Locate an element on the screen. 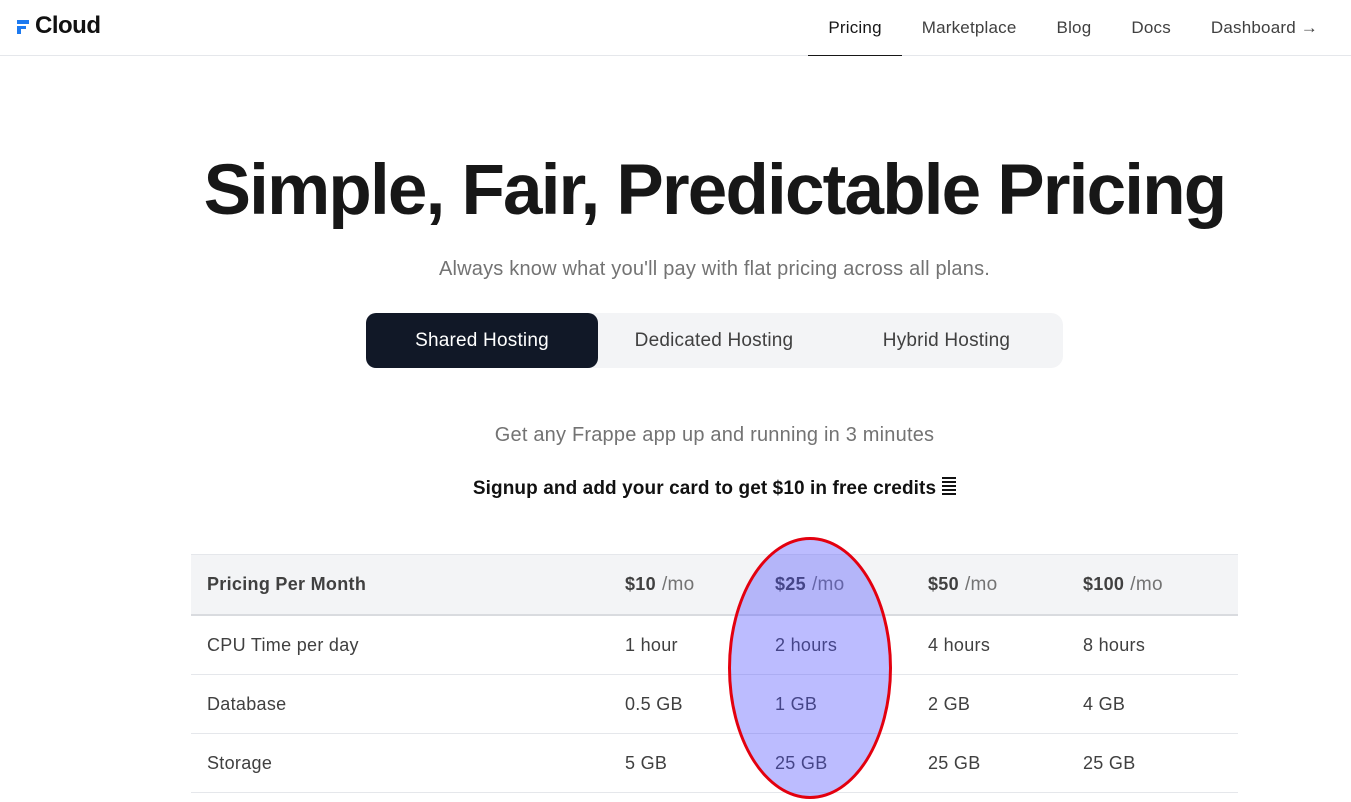  table-cell: 4 GB is located at coordinates (1104, 703).